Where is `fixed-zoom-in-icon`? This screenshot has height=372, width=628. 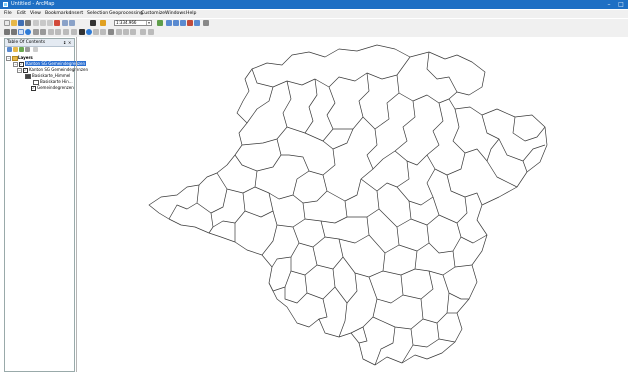
fixed-zoom-in-icon is located at coordinates (36, 32).